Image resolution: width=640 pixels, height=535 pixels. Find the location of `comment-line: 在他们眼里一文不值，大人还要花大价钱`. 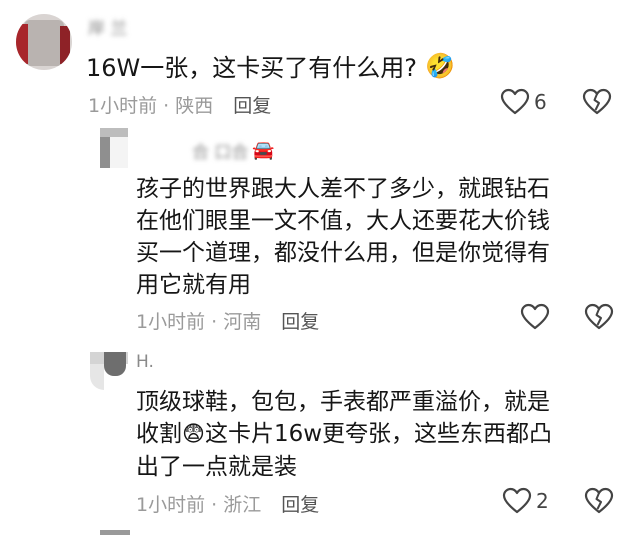

comment-line: 在他们眼里一文不值，大人还要花大价钱 is located at coordinates (343, 221).